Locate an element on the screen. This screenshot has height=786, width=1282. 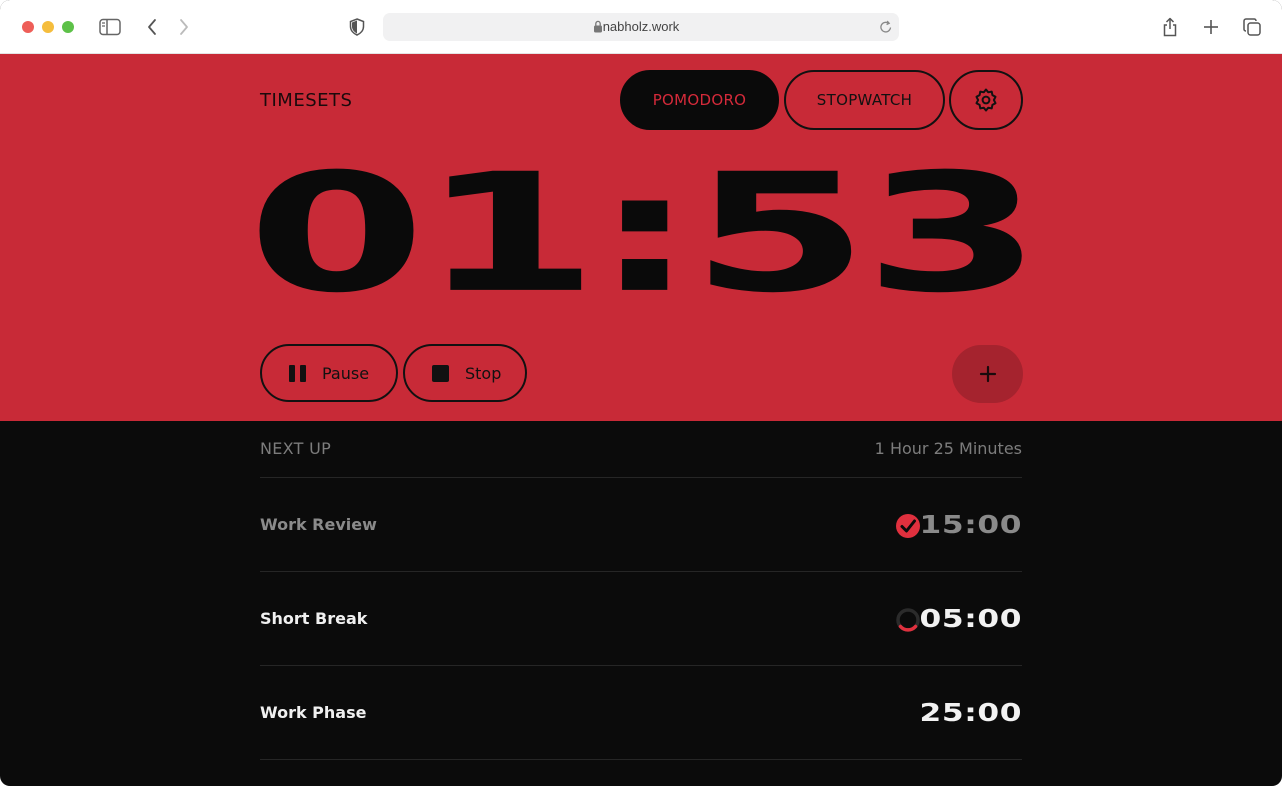
pause-icon is located at coordinates (297, 373).